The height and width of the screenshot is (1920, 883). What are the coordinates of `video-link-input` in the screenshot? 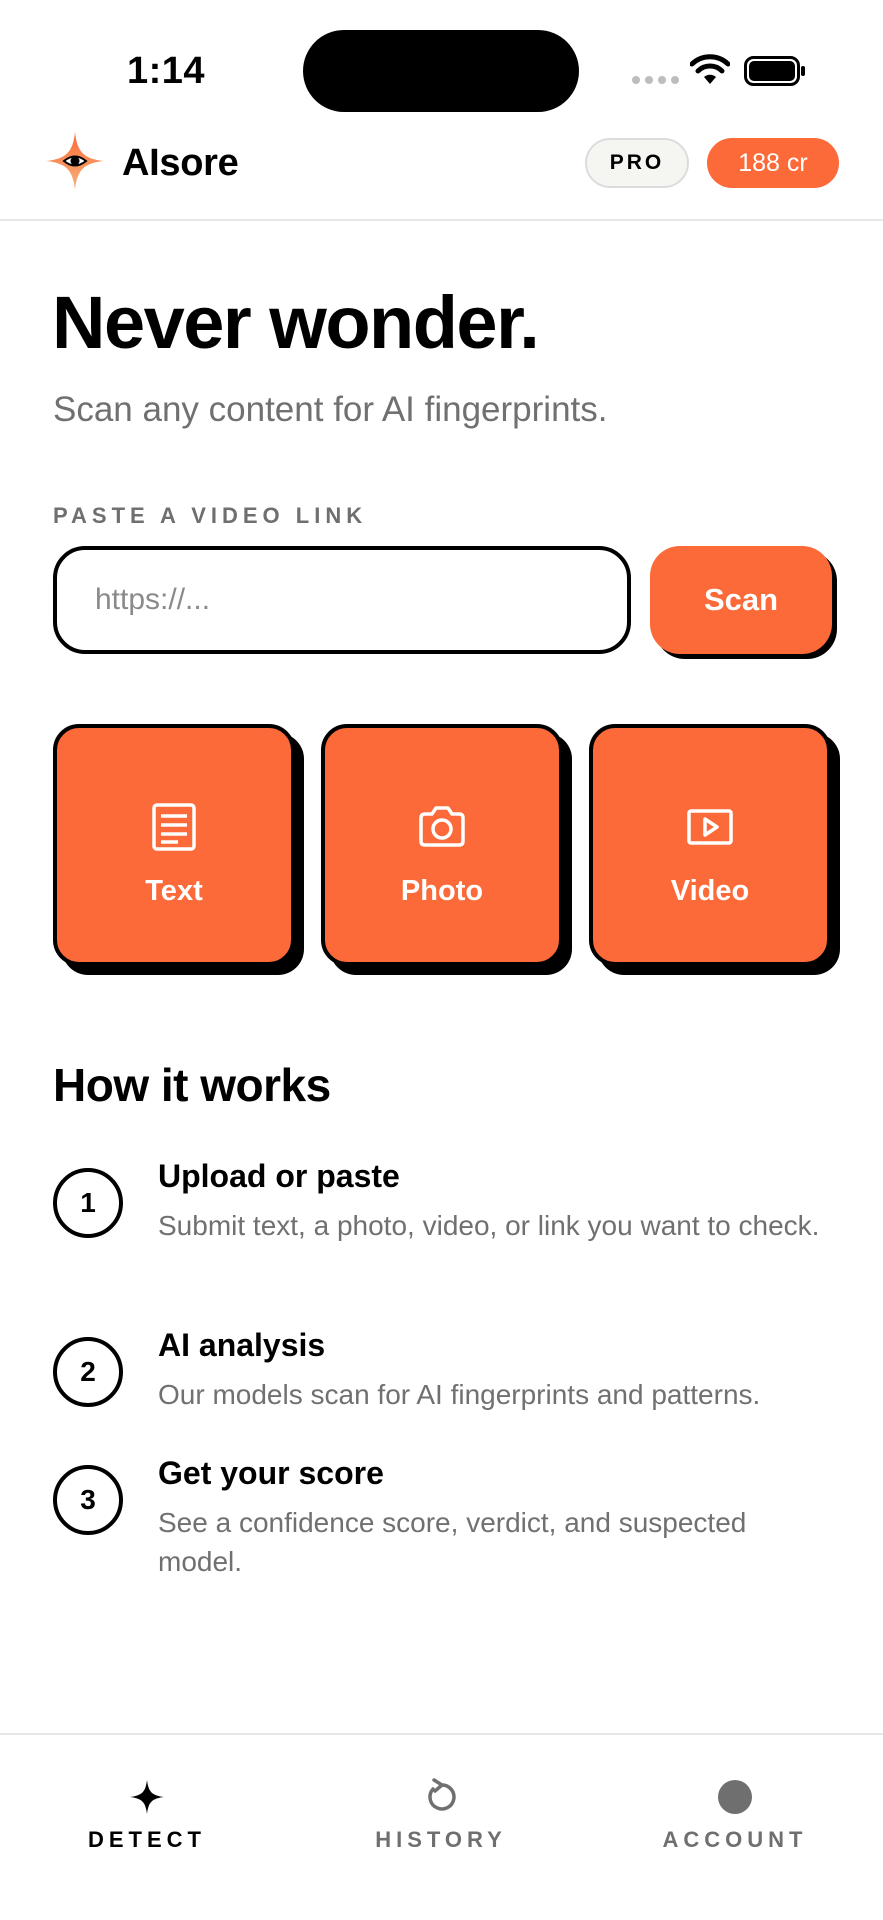 It's located at (342, 600).